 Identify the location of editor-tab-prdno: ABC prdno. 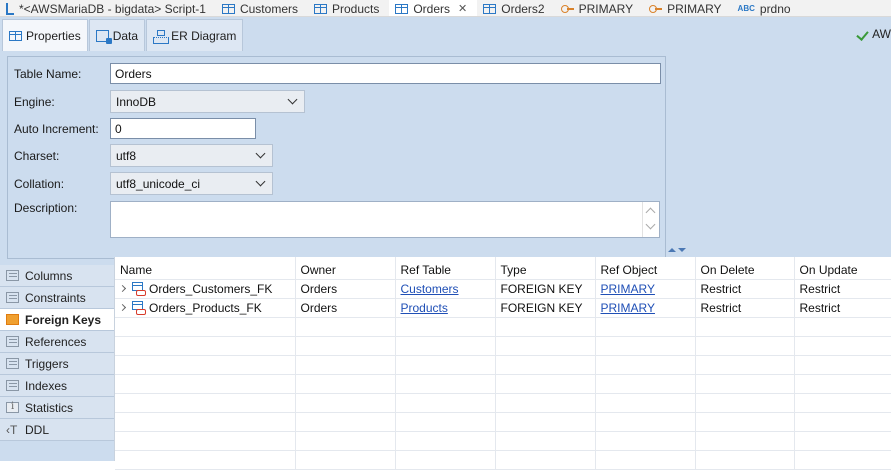
(766, 8).